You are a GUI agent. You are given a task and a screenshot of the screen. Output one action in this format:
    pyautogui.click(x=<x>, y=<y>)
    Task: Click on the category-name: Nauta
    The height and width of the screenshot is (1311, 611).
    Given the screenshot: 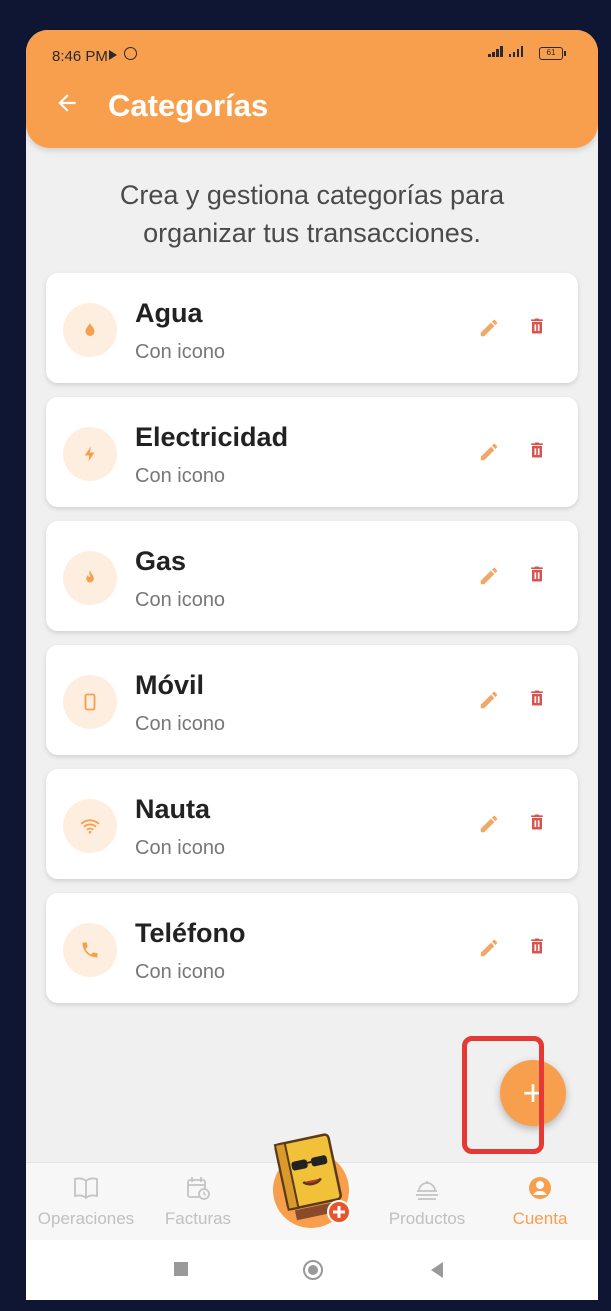 What is the action you would take?
    pyautogui.click(x=173, y=809)
    